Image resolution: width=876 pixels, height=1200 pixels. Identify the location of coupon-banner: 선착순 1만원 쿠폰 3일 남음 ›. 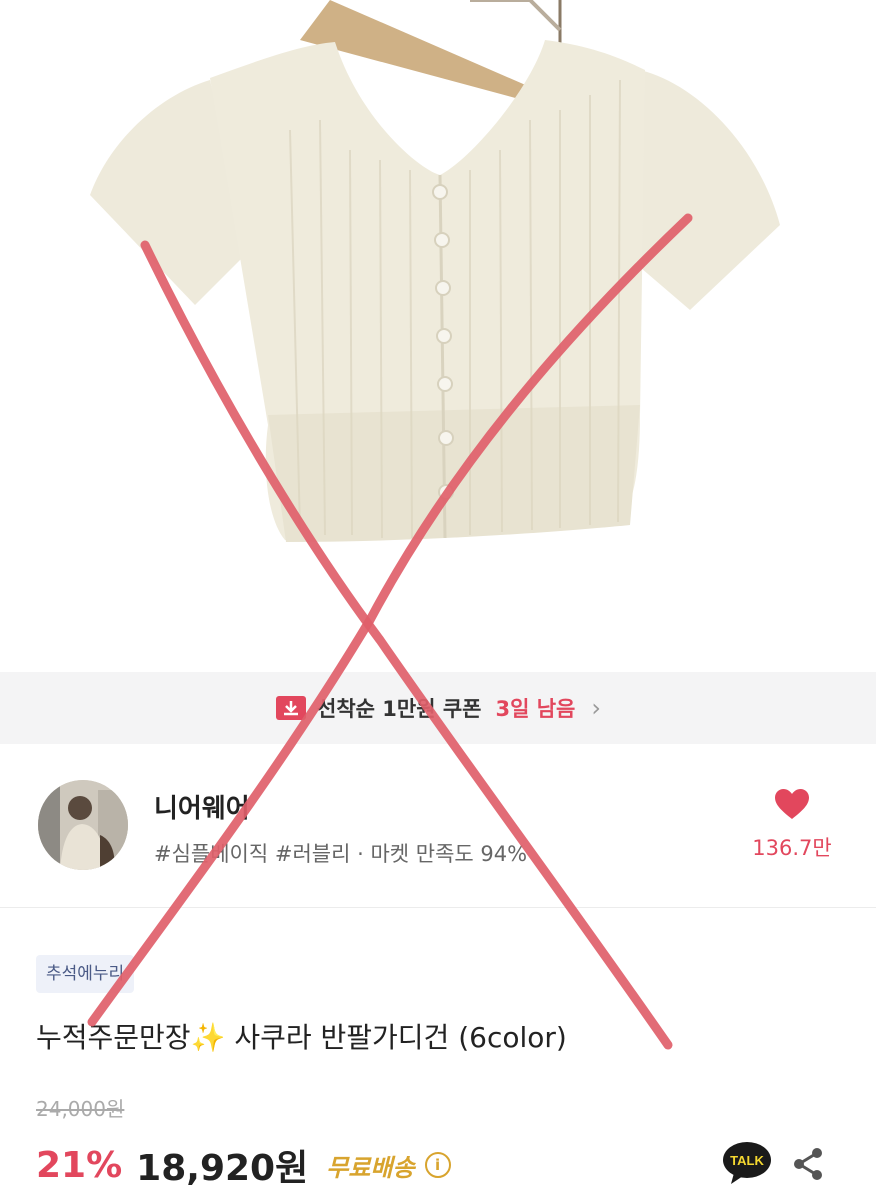
(438, 708).